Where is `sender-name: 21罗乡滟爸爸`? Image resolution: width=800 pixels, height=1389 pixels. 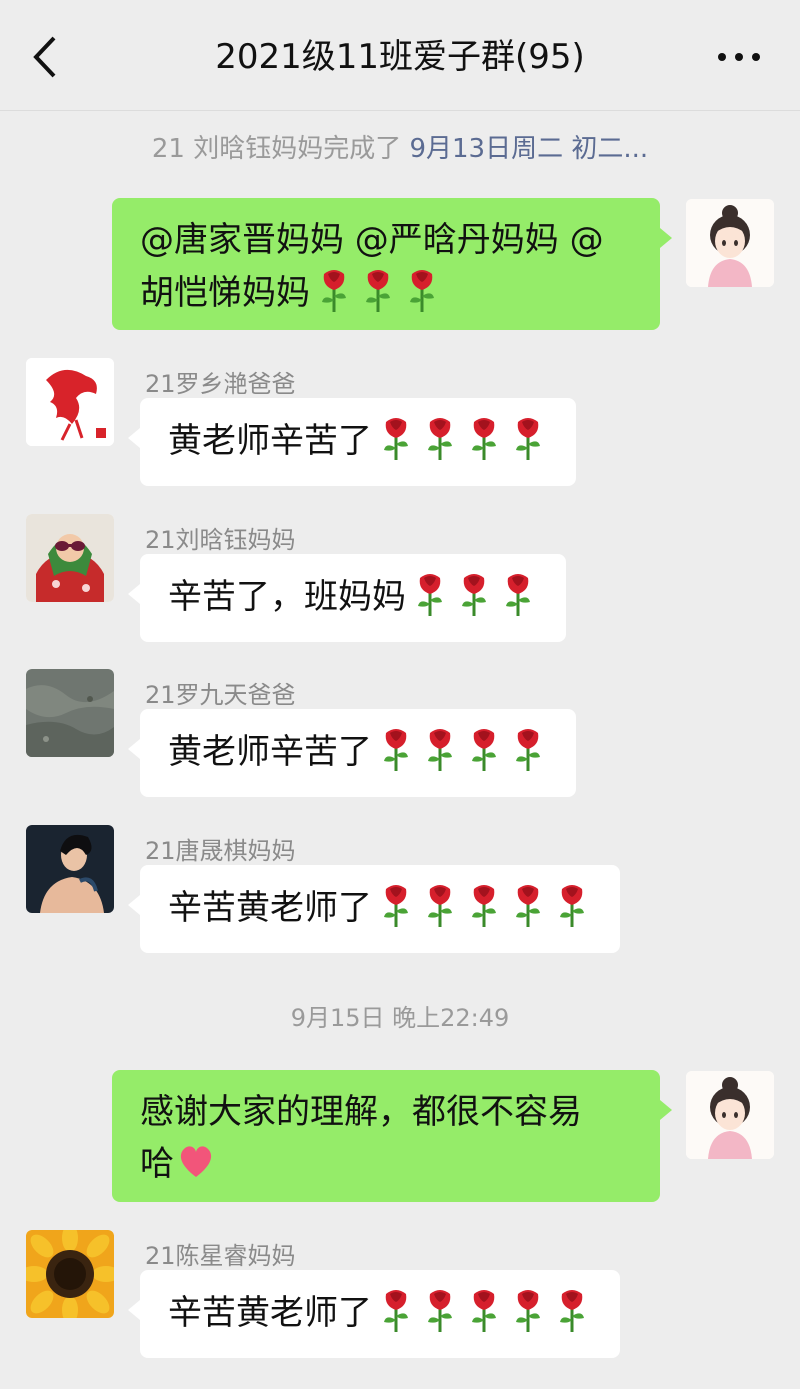 sender-name: 21罗乡滟爸爸 is located at coordinates (220, 384).